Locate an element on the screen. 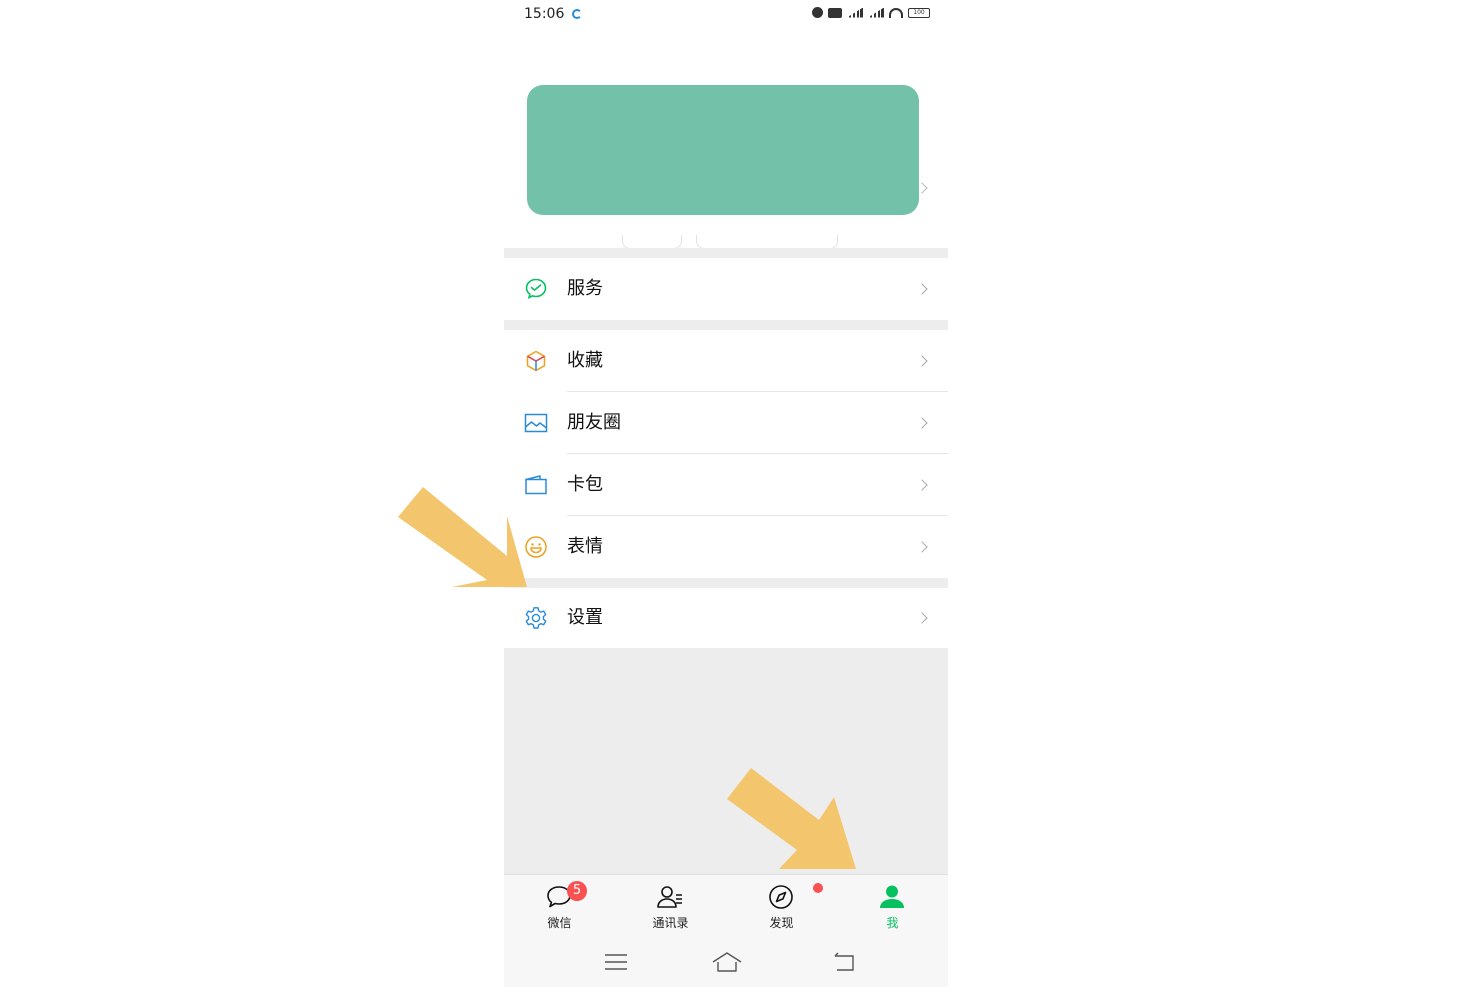 The height and width of the screenshot is (987, 1481). battery-icon: 100 is located at coordinates (919, 12).